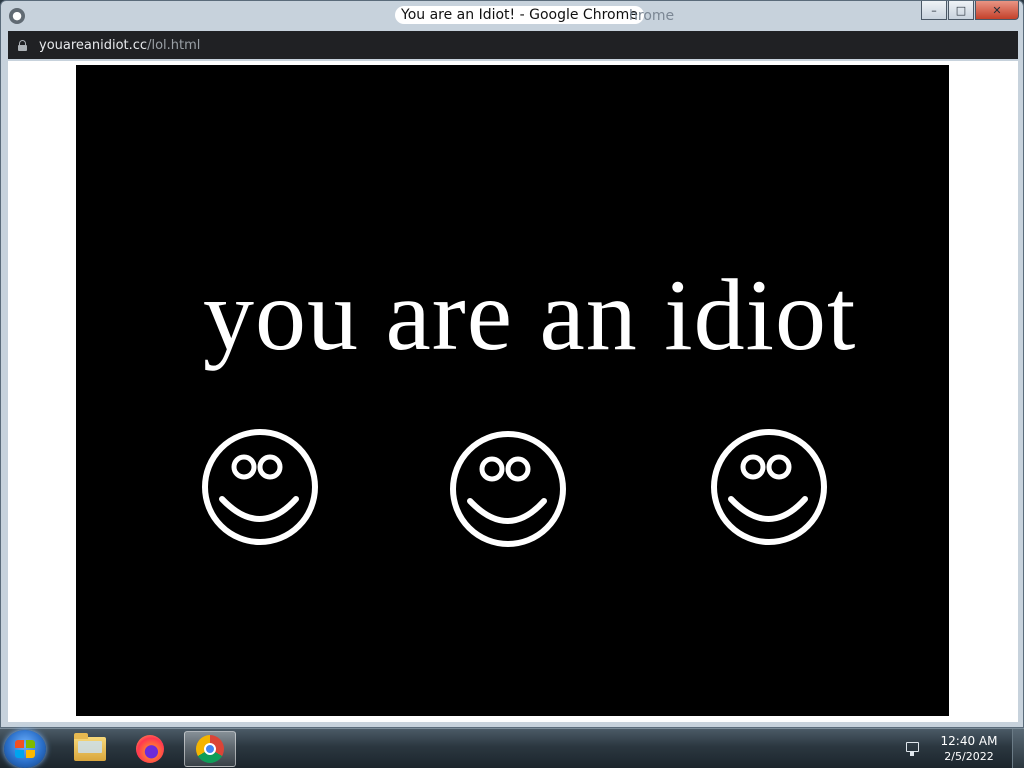 Image resolution: width=1024 pixels, height=768 pixels. Describe the element at coordinates (513, 45) in the screenshot. I see `address-bar: youareanidiot.cc/lol.html` at that location.